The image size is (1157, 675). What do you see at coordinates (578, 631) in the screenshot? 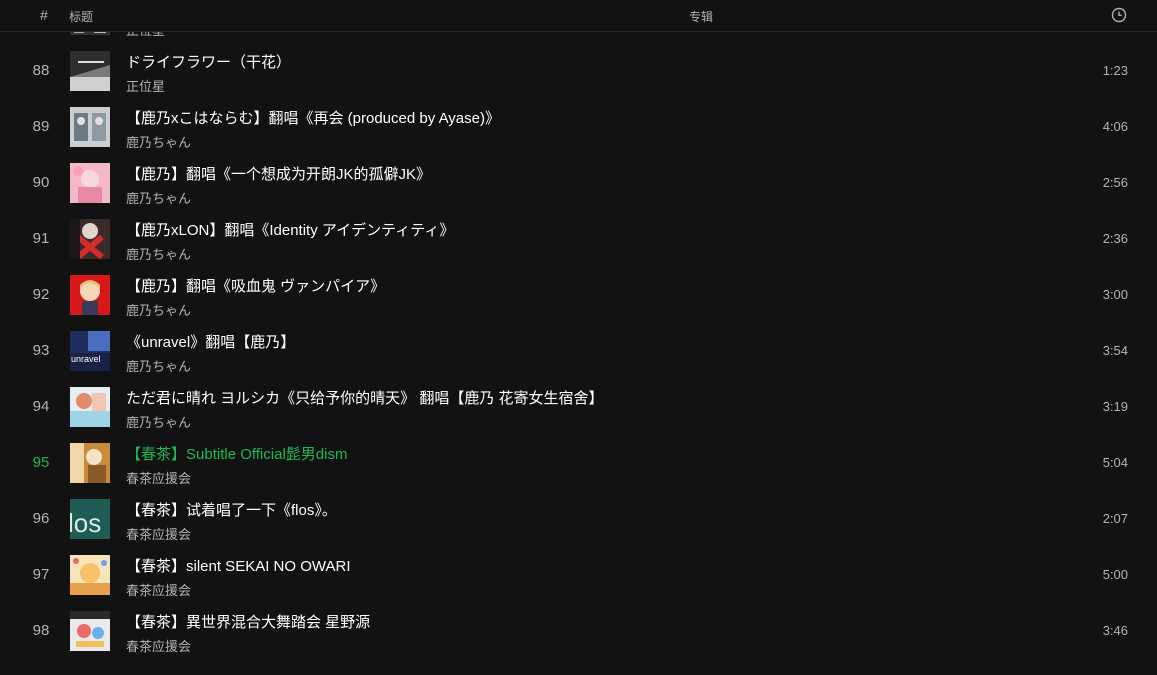
I see `track-row: 98 【春茶】異世界混合大舞踏会 星野源 春茶应援会 3:46` at bounding box center [578, 631].